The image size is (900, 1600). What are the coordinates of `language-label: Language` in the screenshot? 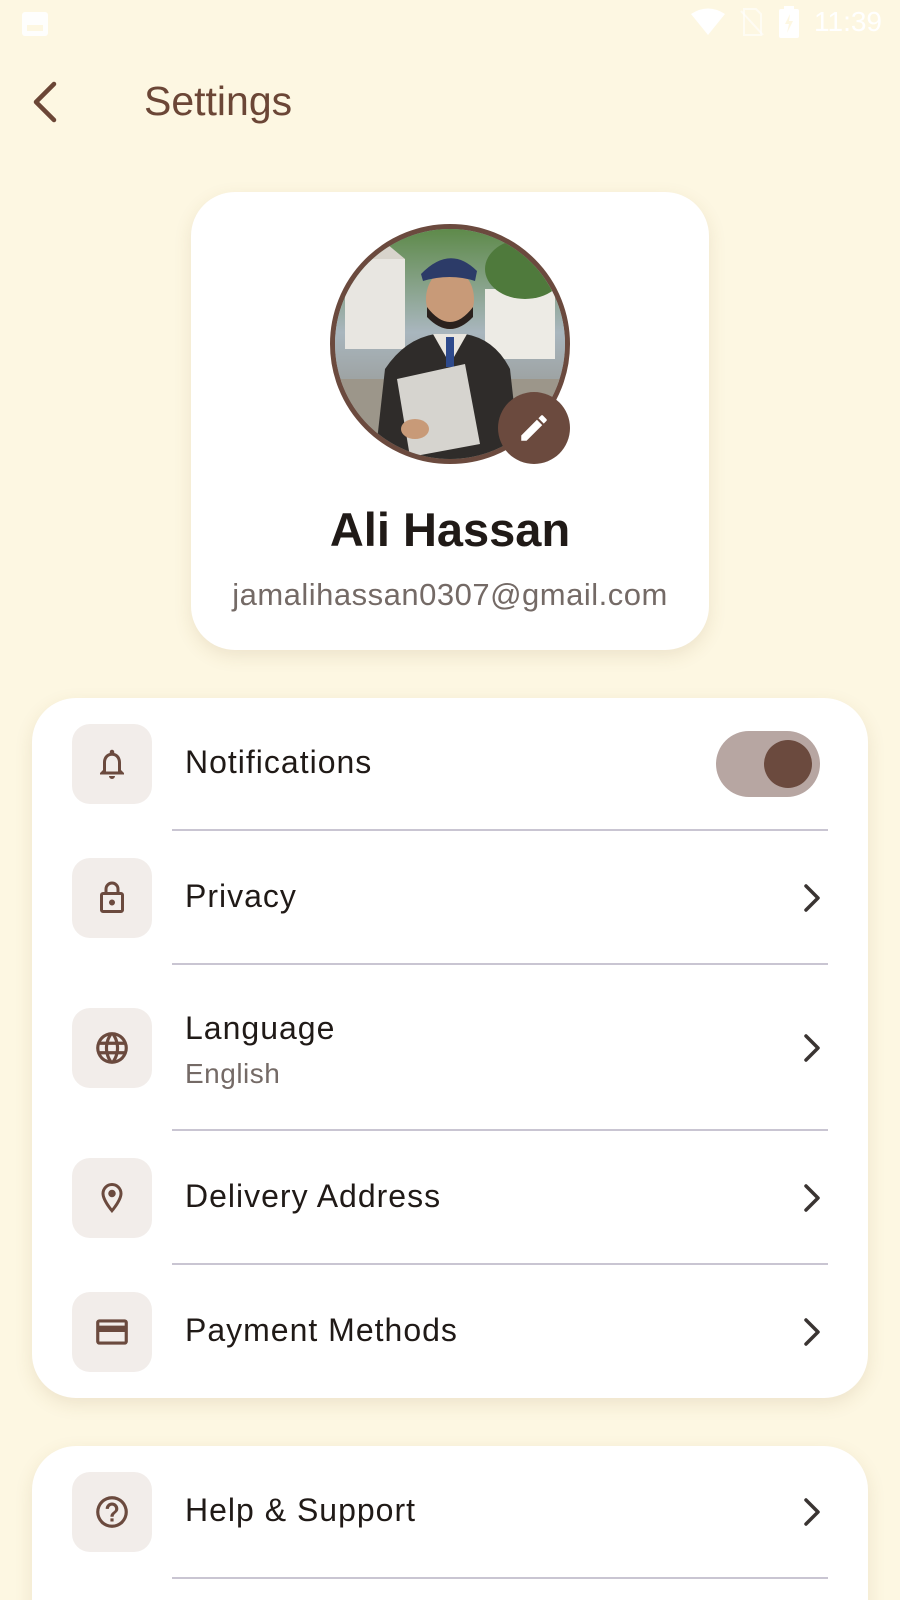 It's located at (260, 1028).